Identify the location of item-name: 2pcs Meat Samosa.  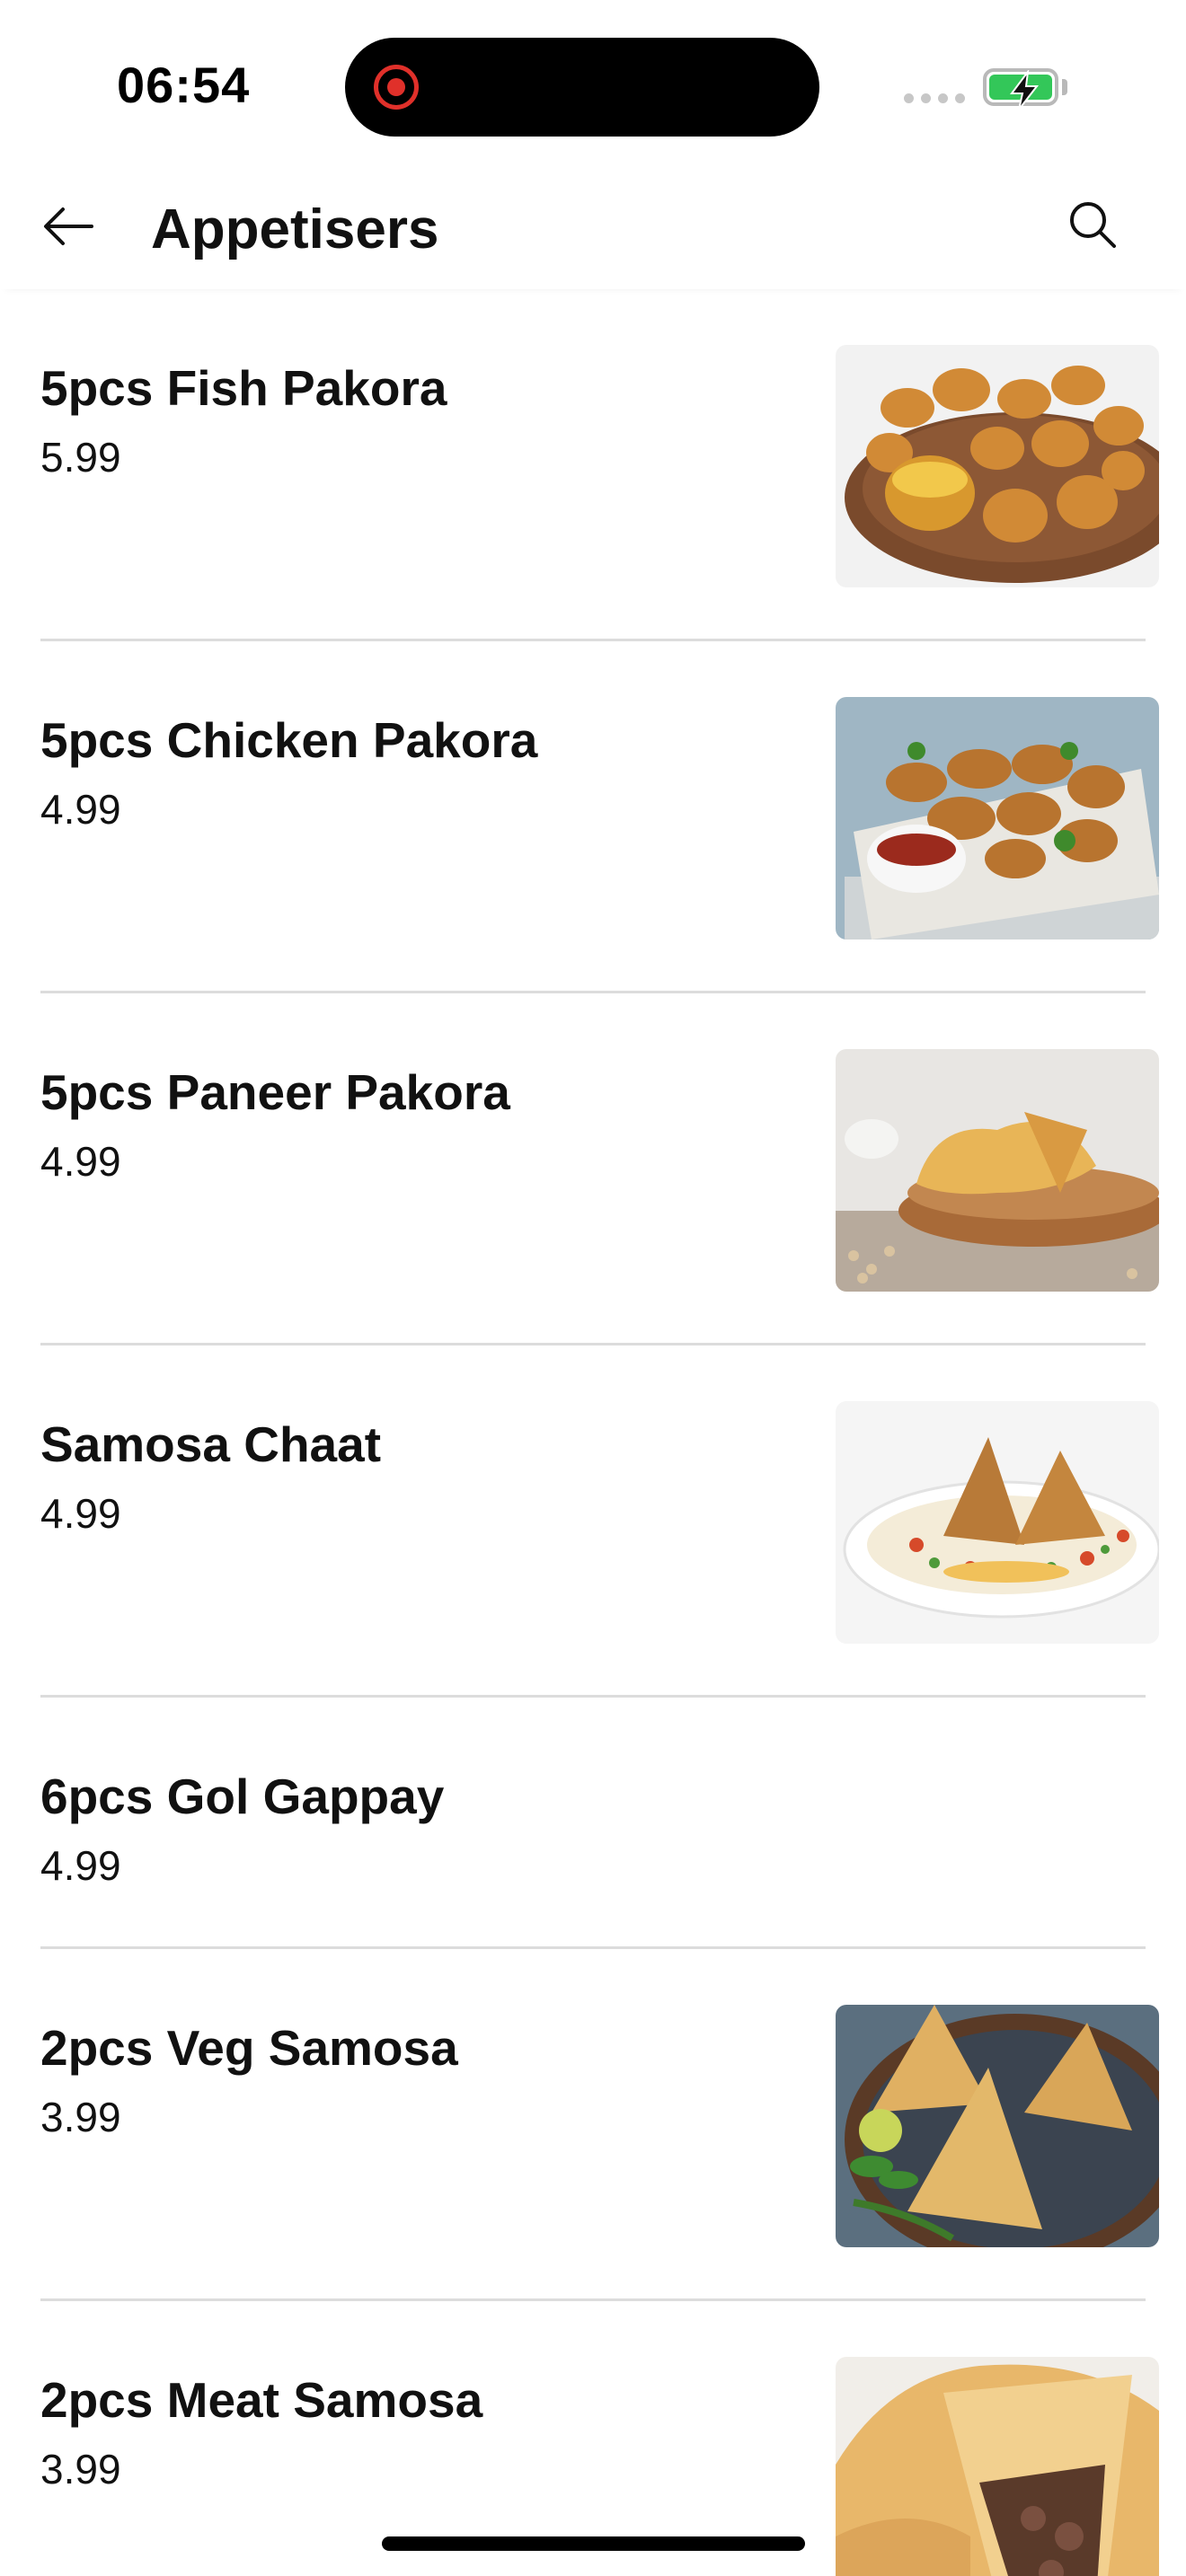
(261, 2400).